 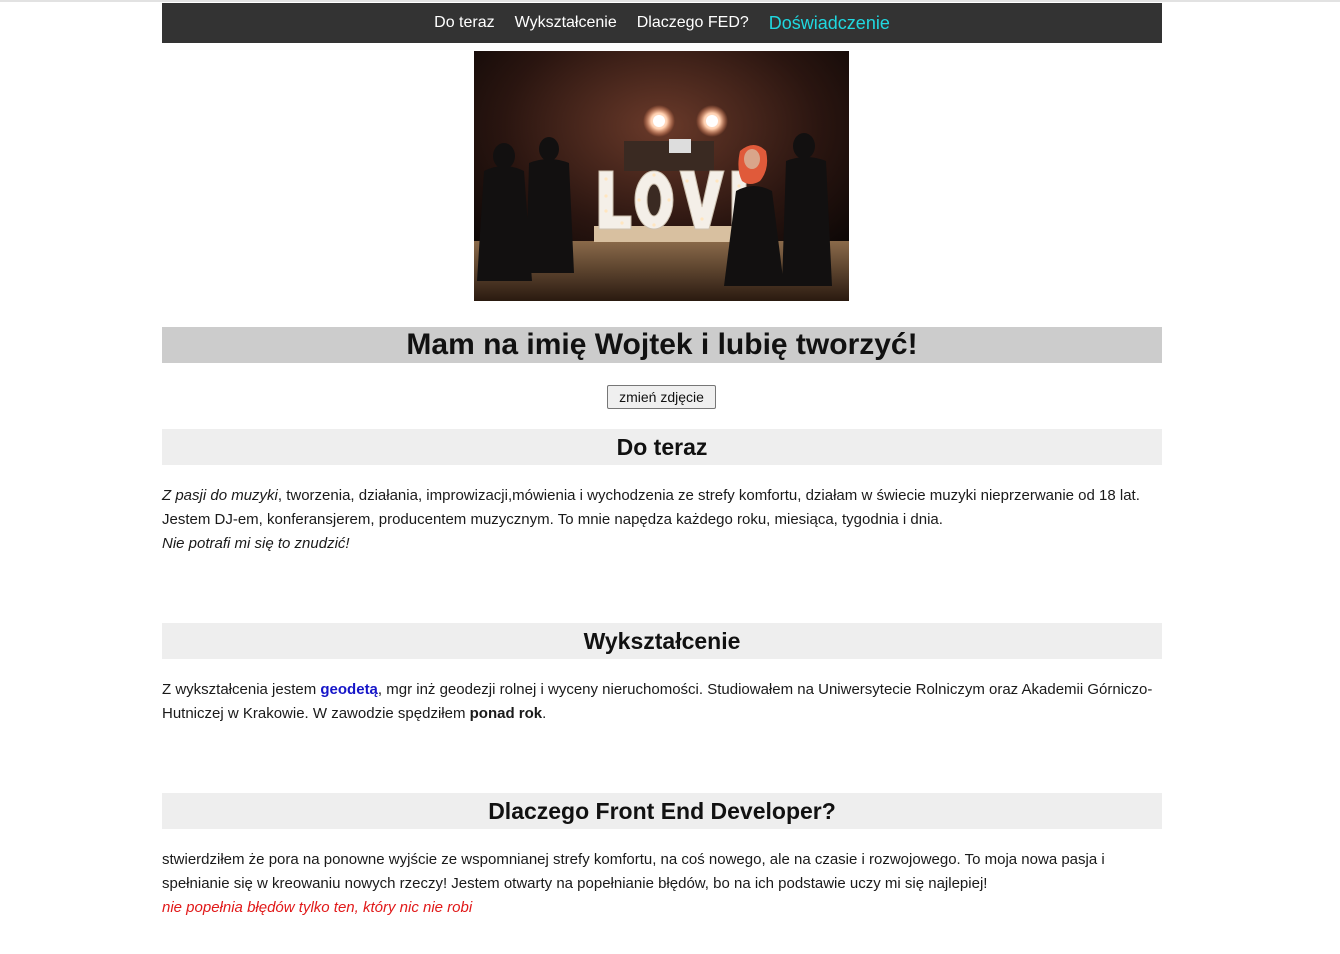 I want to click on body-text: Z wykształcenia jestem, so click(x=241, y=689).